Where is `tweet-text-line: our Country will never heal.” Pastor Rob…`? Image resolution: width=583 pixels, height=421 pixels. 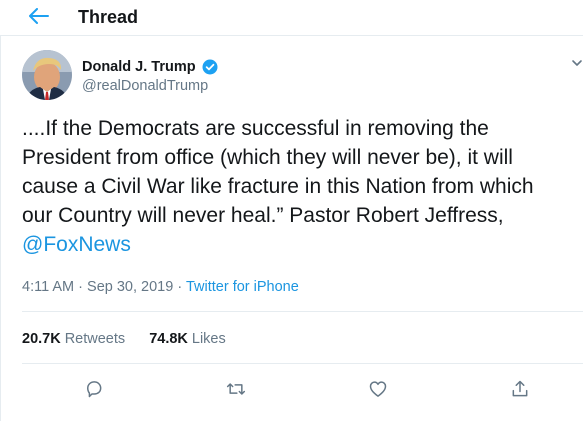 tweet-text-line: our Country will never heal.” Pastor Rob… is located at coordinates (263, 215).